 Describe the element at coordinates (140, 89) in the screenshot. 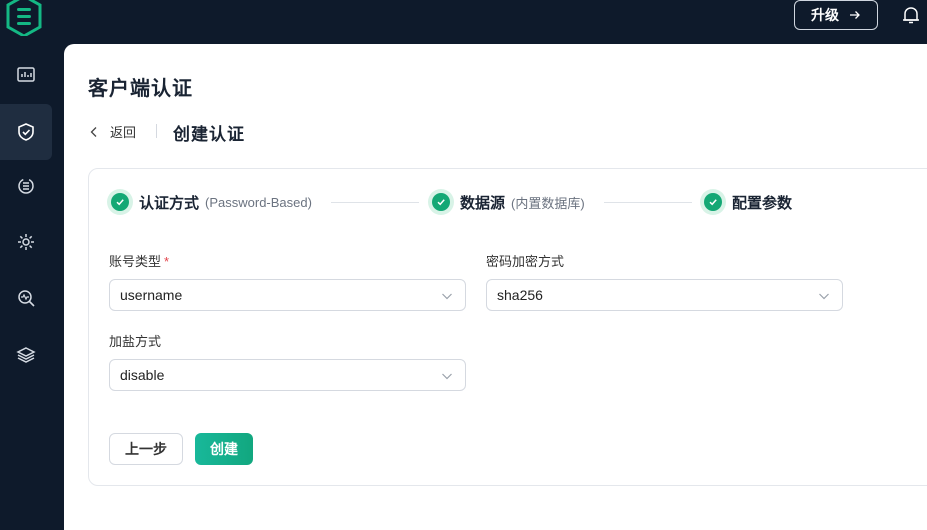

I see `page-title: 客户端认证` at that location.